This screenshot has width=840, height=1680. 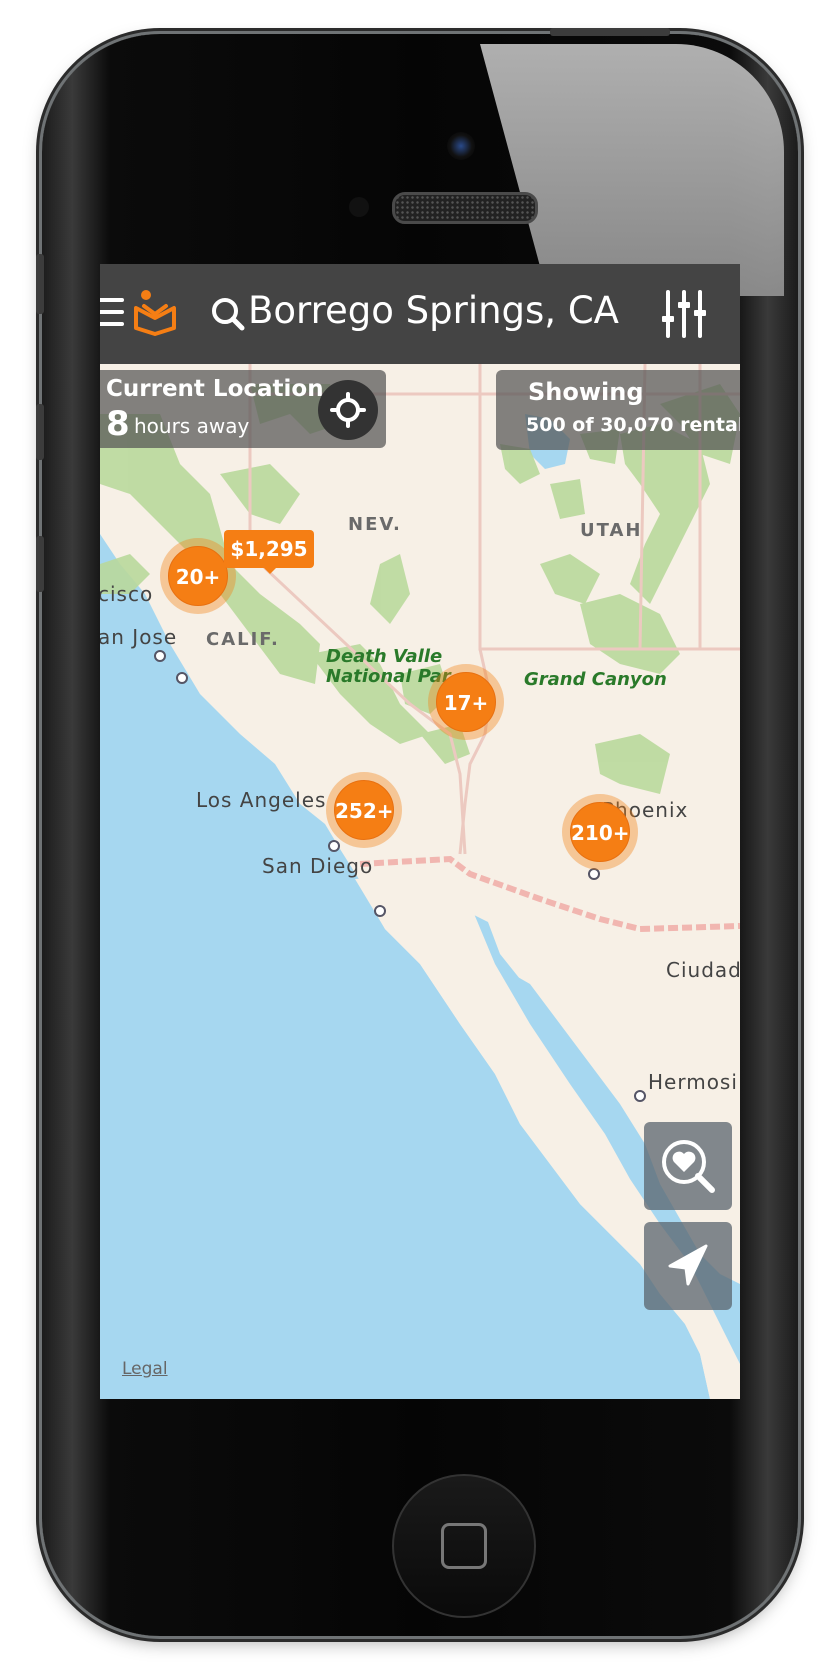 I want to click on earpiece-speaker, so click(x=465, y=208).